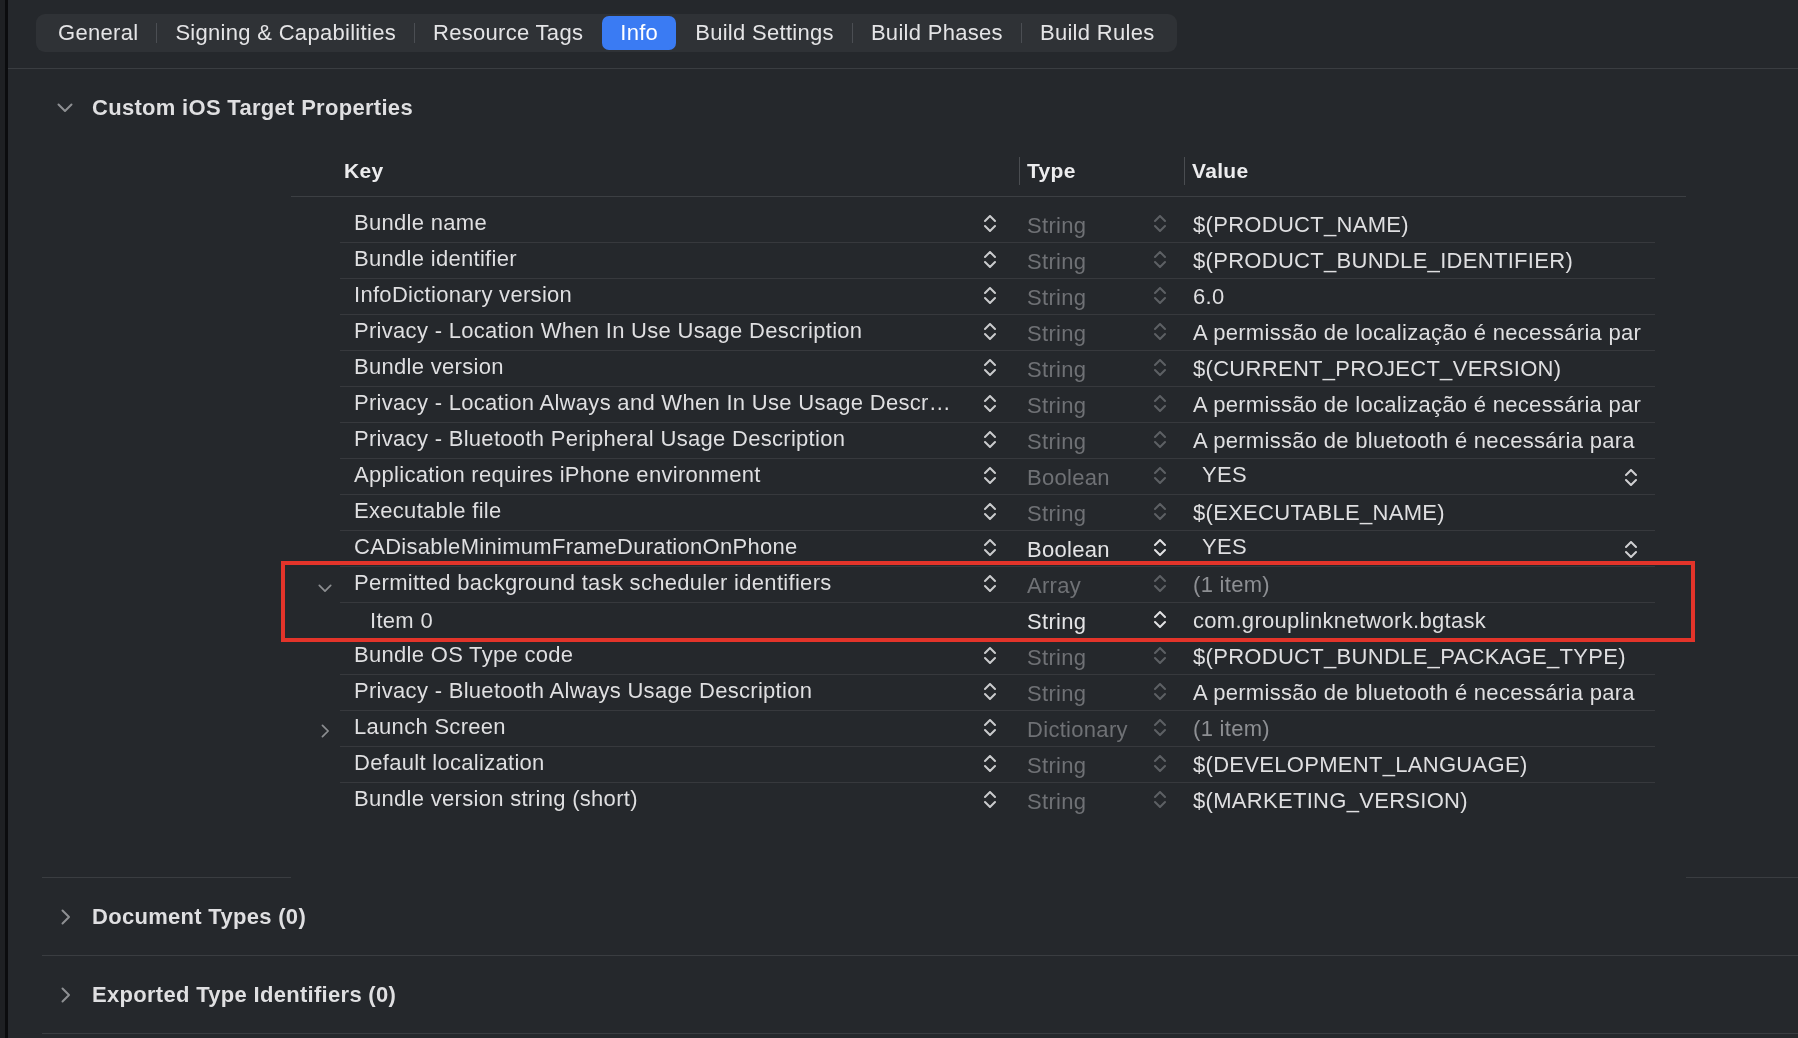  What do you see at coordinates (583, 691) in the screenshot?
I see `key-cell-text: Privacy - Bluetooth Always Usage Description` at bounding box center [583, 691].